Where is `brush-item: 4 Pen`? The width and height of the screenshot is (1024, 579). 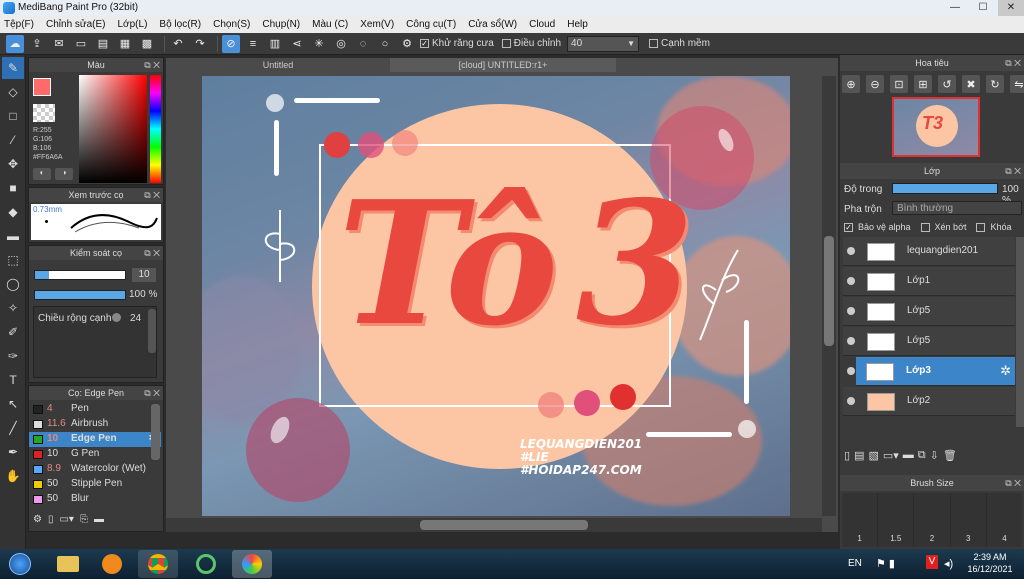
brush-item: 4 Pen is located at coordinates (95, 409).